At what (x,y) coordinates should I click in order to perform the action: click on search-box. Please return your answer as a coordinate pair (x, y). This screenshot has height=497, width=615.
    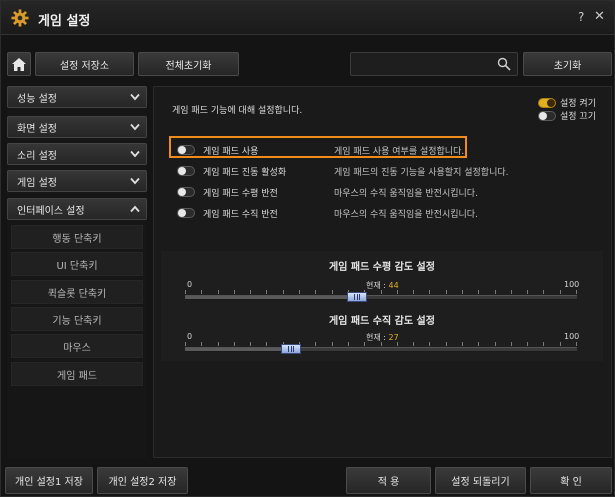
    Looking at the image, I should click on (434, 64).